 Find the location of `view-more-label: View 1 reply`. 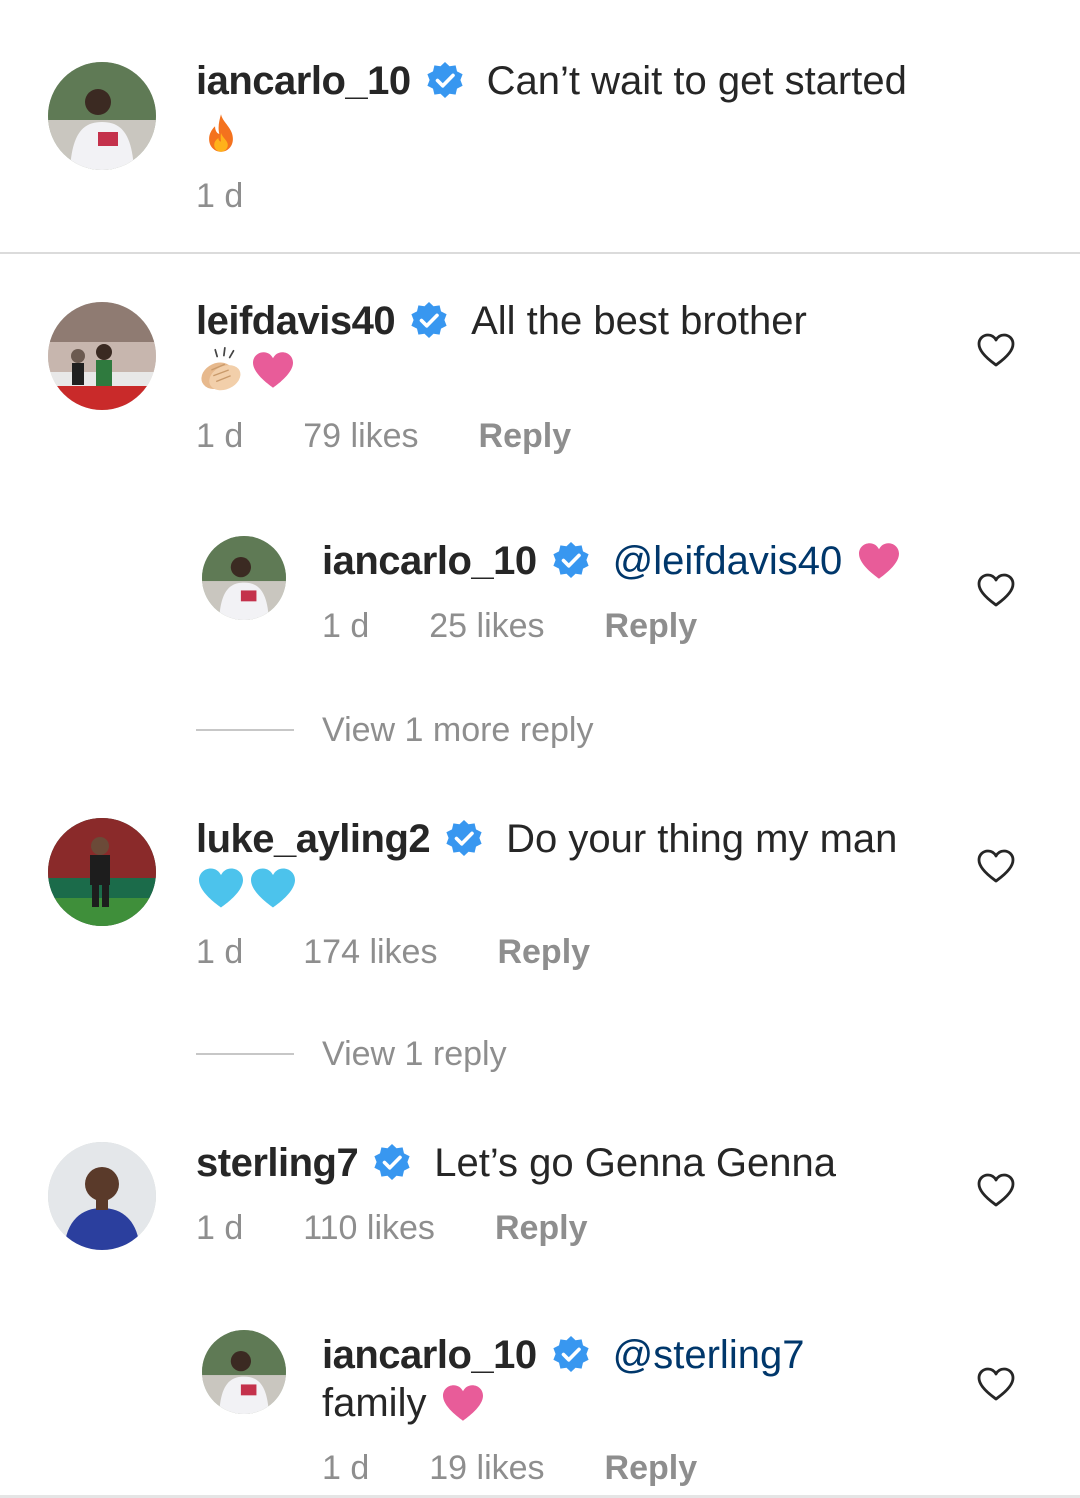

view-more-label: View 1 reply is located at coordinates (414, 1053).